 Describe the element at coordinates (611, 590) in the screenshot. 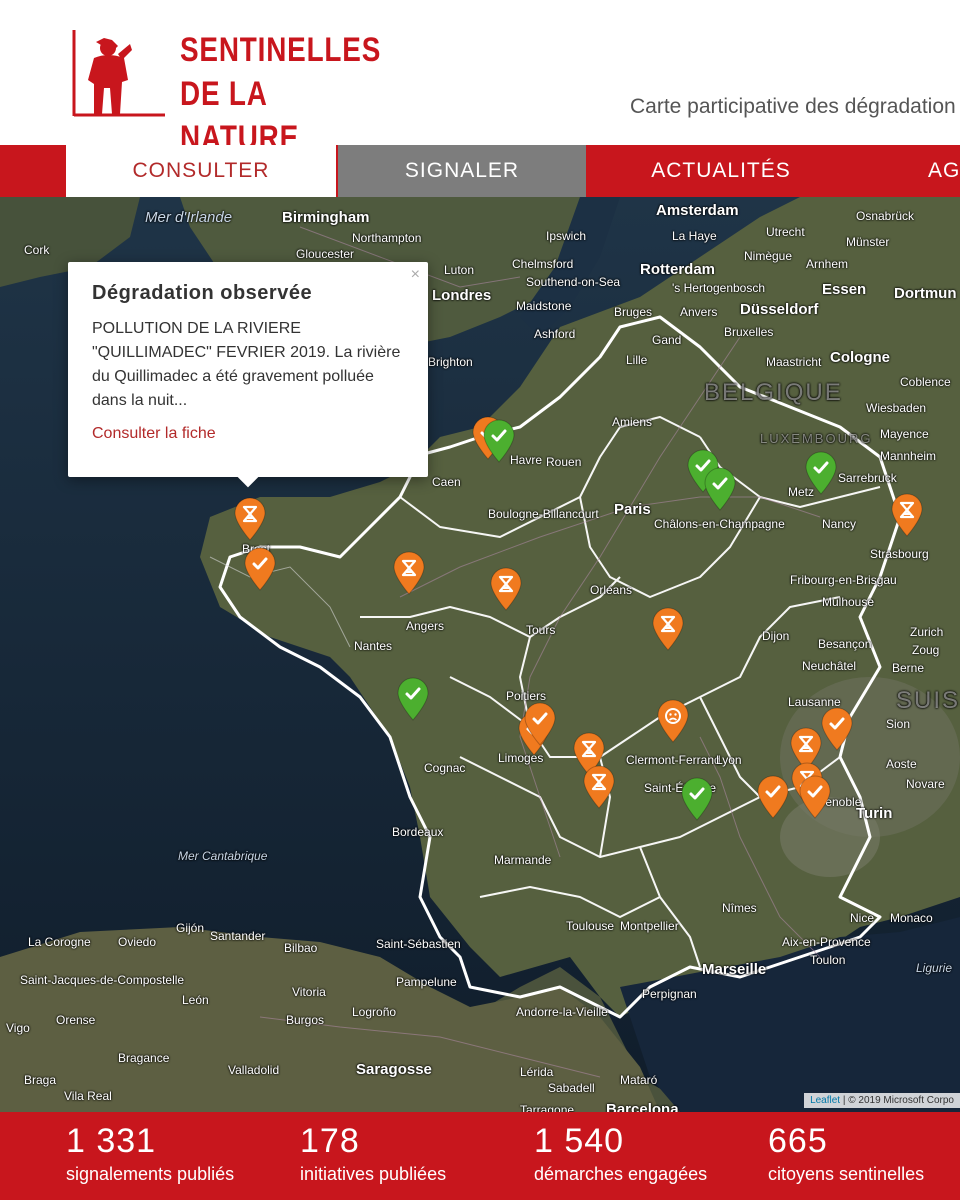

I see `map-label: Orléans` at that location.